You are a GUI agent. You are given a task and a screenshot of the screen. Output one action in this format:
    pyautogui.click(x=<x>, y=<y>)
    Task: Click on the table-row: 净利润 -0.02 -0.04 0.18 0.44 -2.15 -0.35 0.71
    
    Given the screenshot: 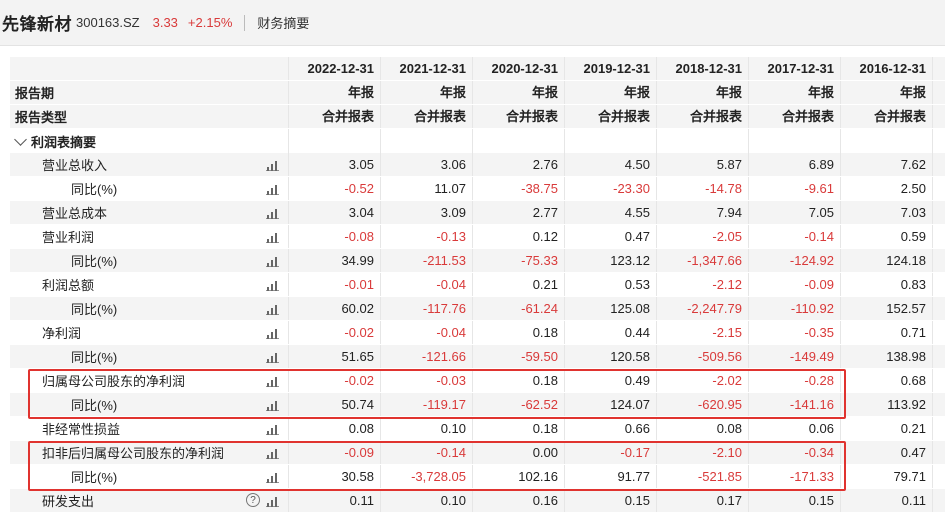 What is the action you would take?
    pyautogui.click(x=477, y=333)
    